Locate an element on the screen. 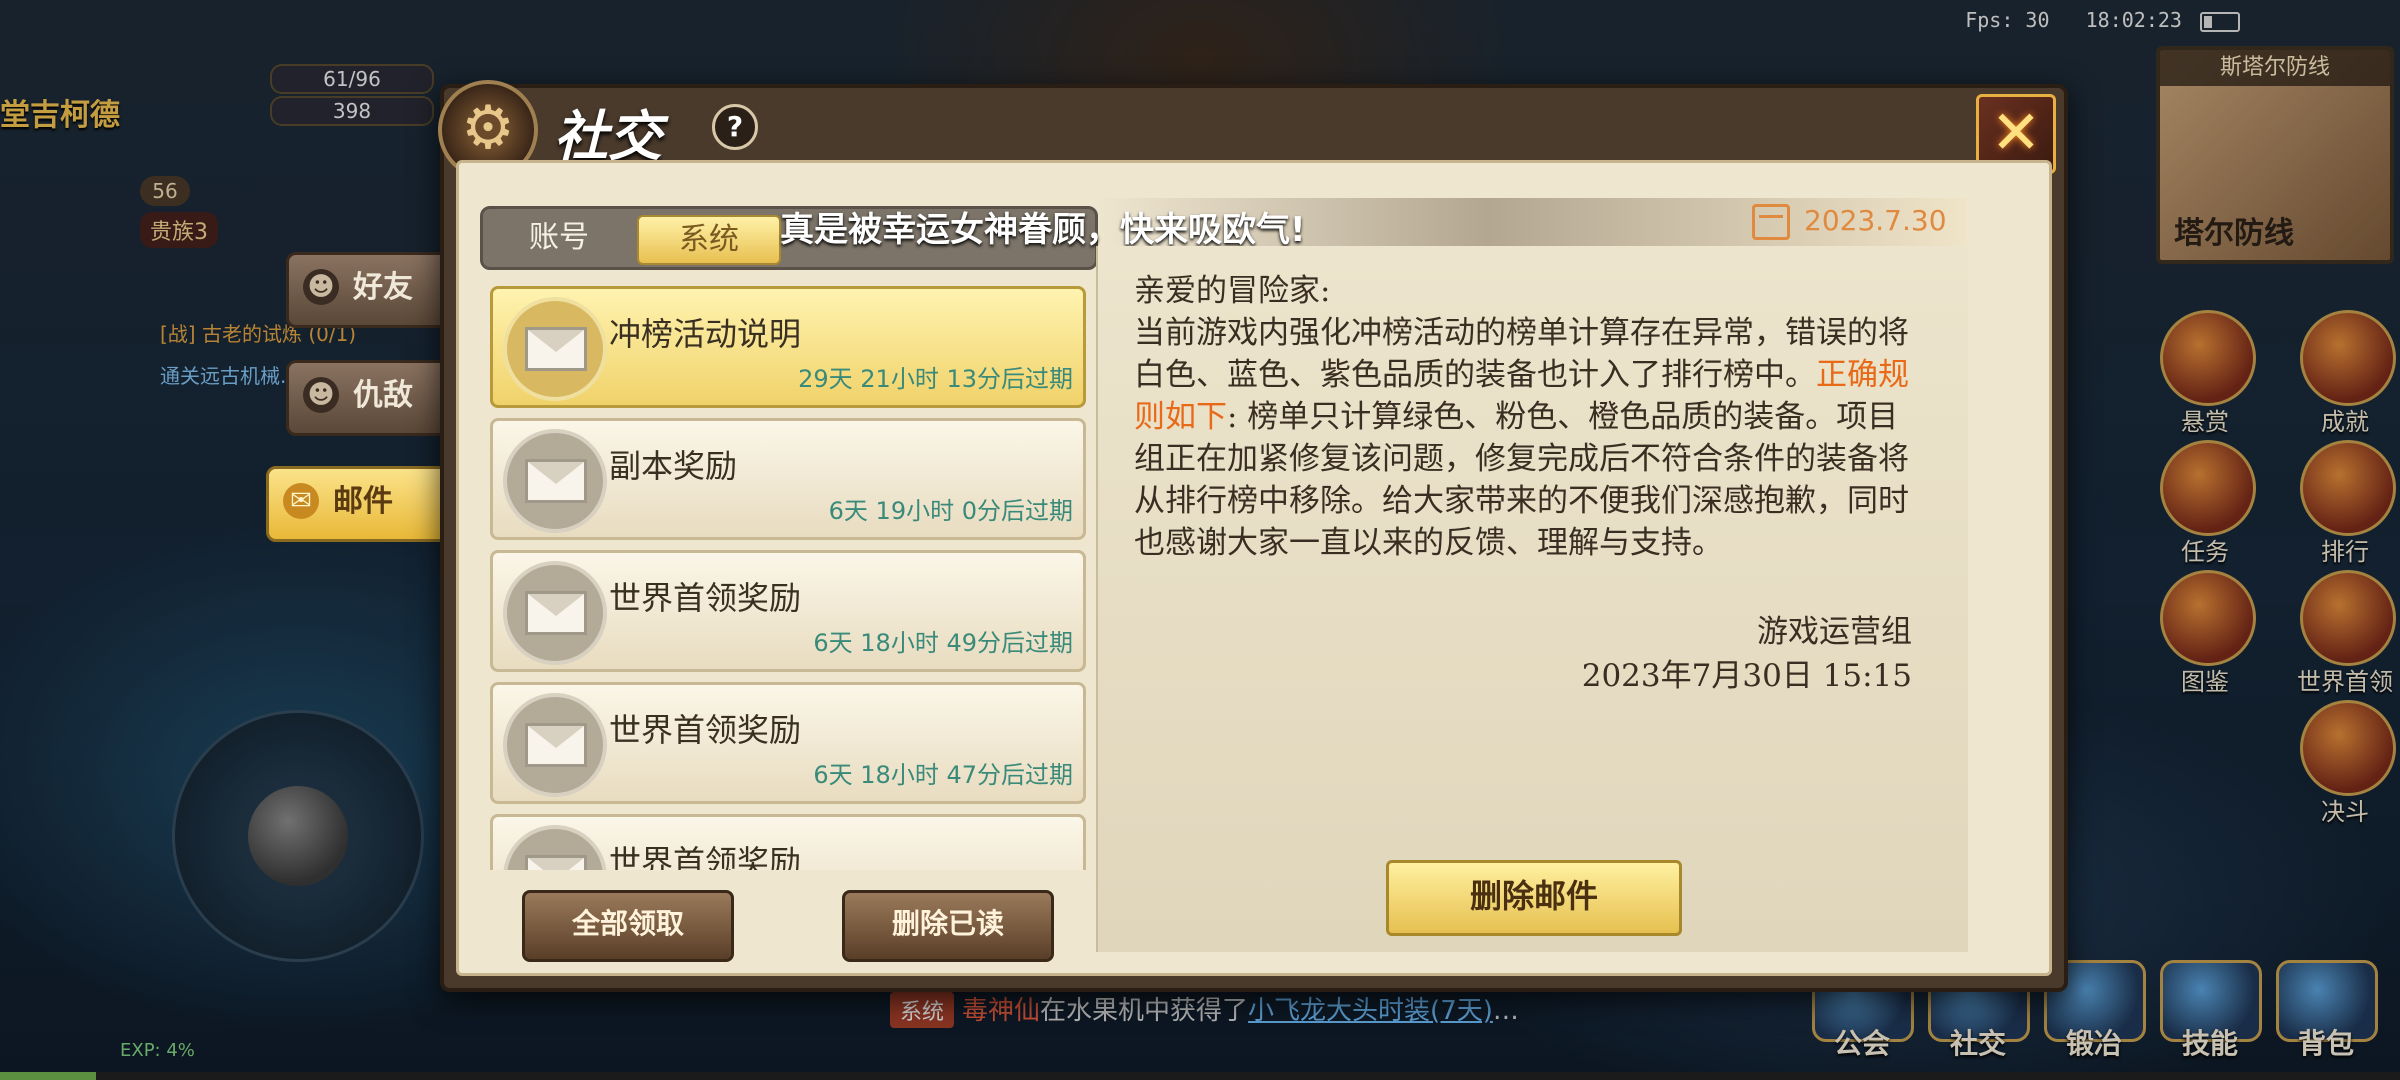 The width and height of the screenshot is (2400, 1080). mail-datetime: 2023年7月30日 15:15 is located at coordinates (1746, 676).